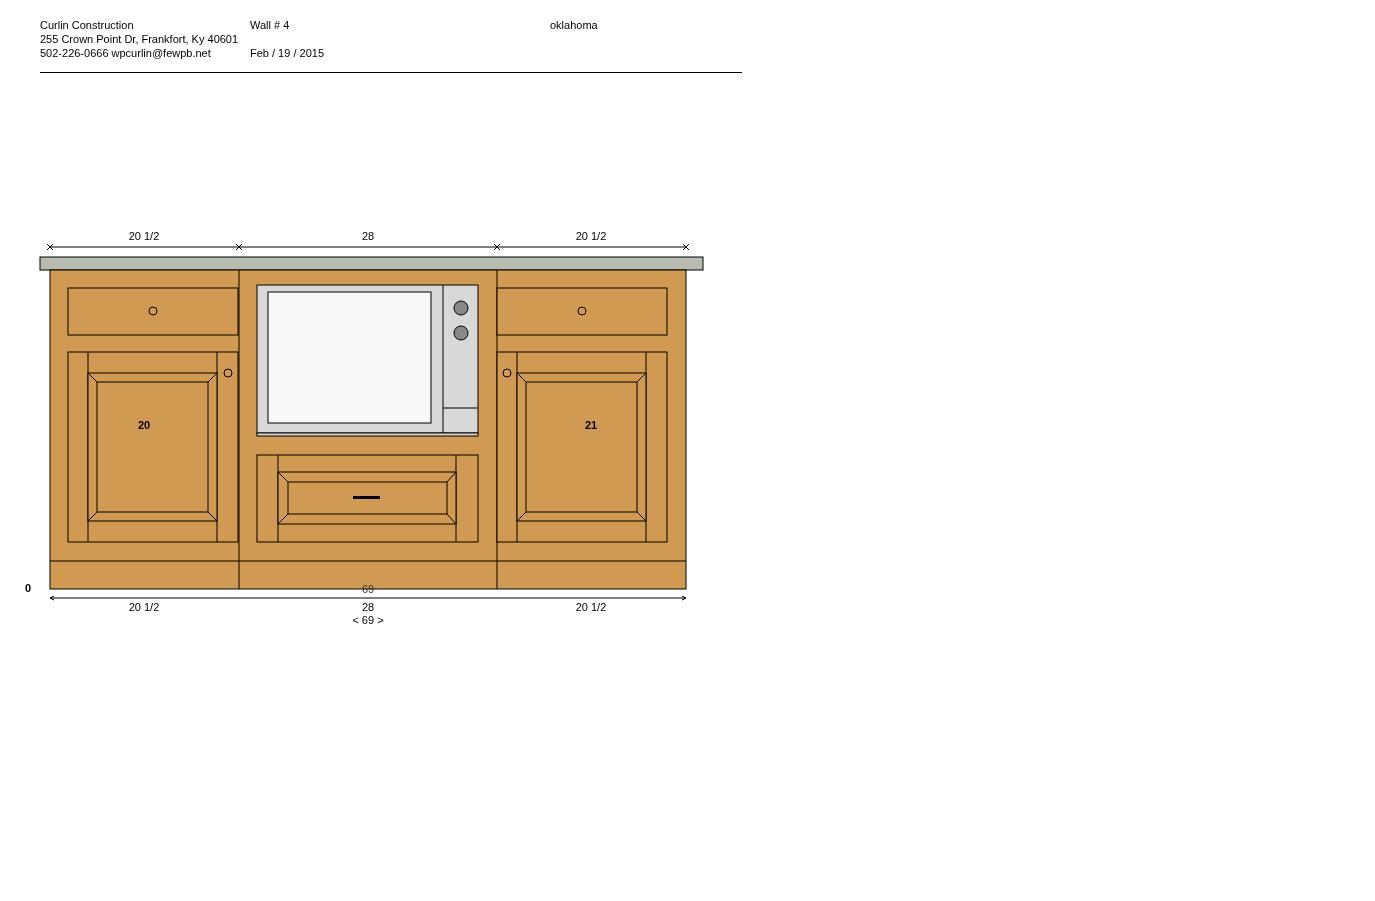 This screenshot has width=1375, height=901. Describe the element at coordinates (270, 25) in the screenshot. I see `wall-number: Wall # 4` at that location.